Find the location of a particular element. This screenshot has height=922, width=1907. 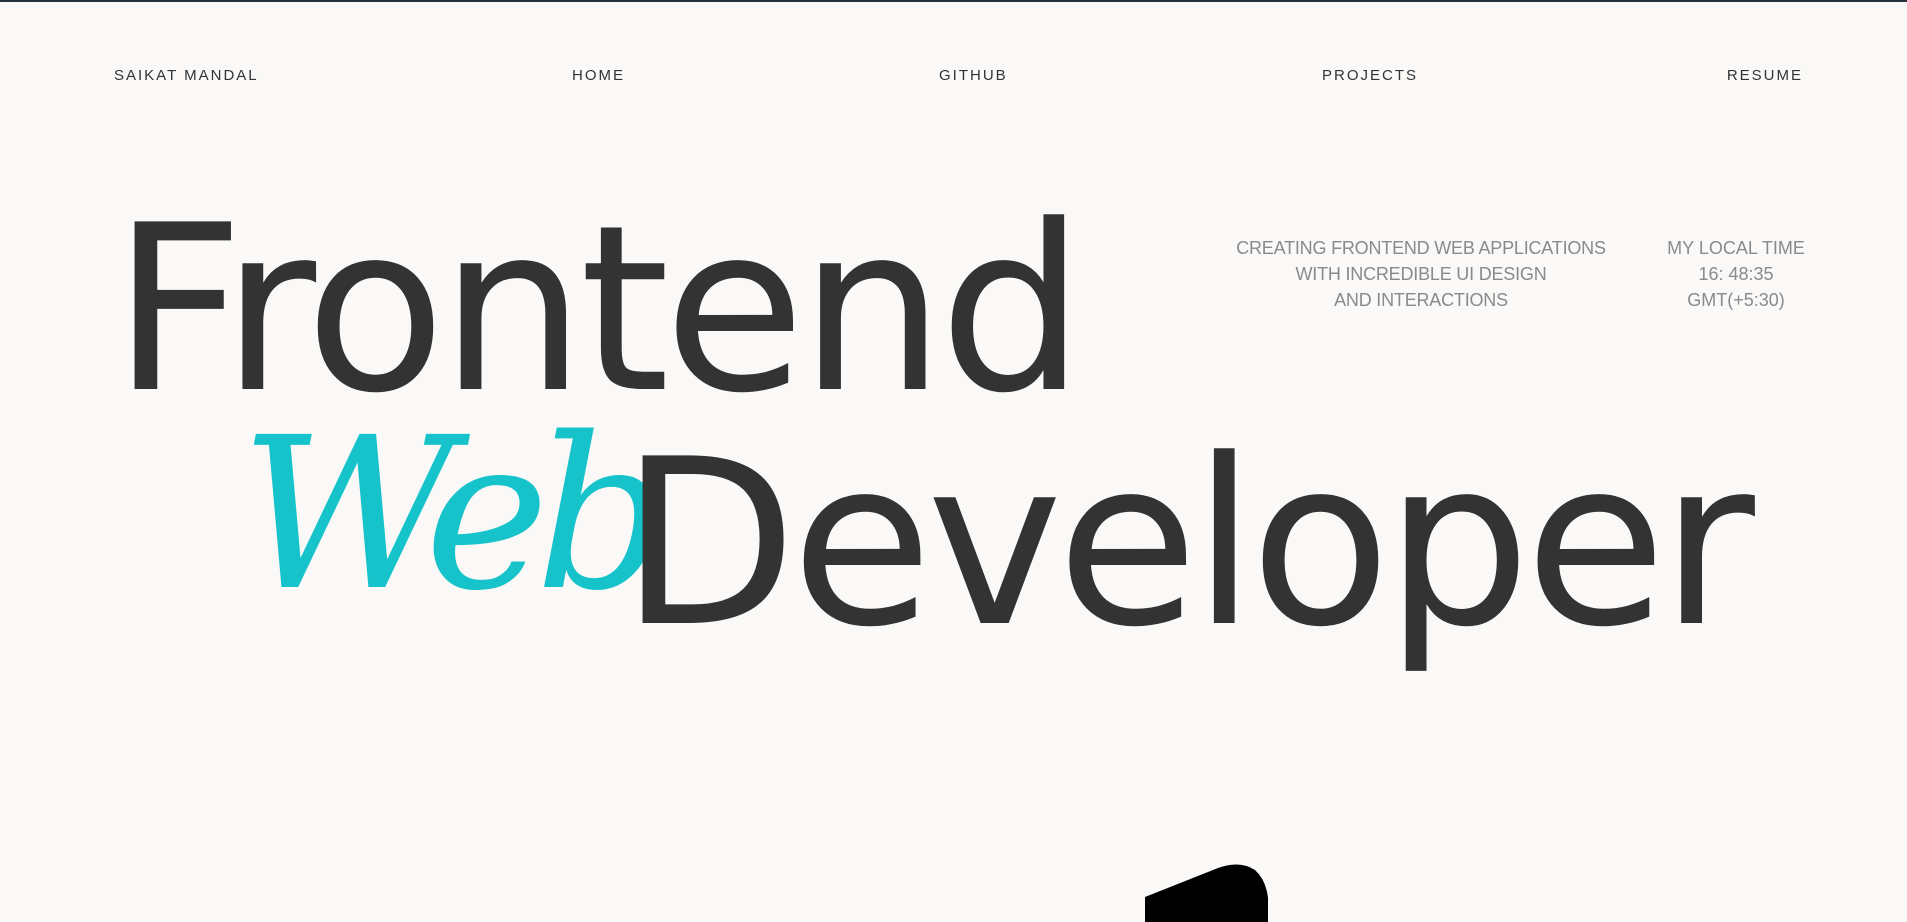

local-time-value: 16: 48:35 is located at coordinates (1736, 274).